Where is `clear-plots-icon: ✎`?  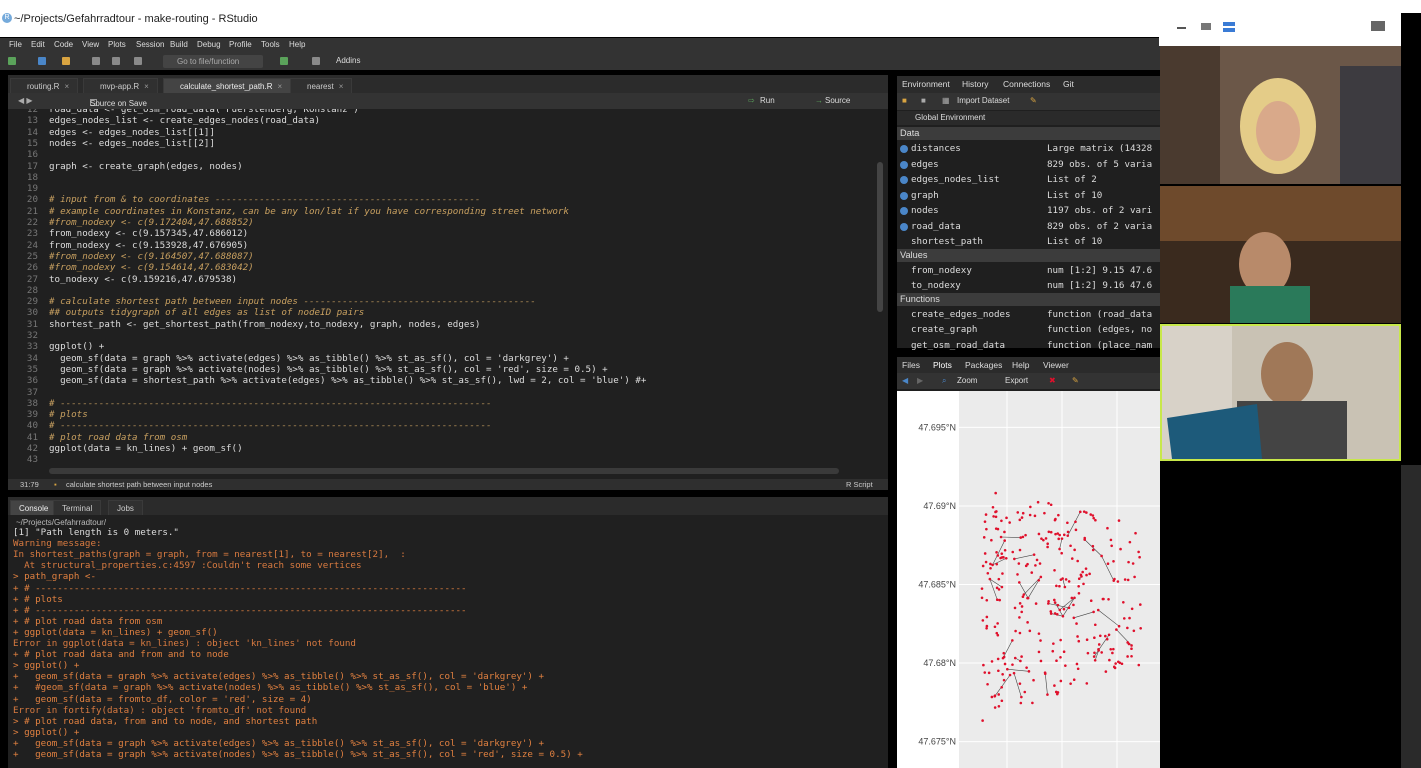
clear-plots-icon: ✎ is located at coordinates (1075, 380).